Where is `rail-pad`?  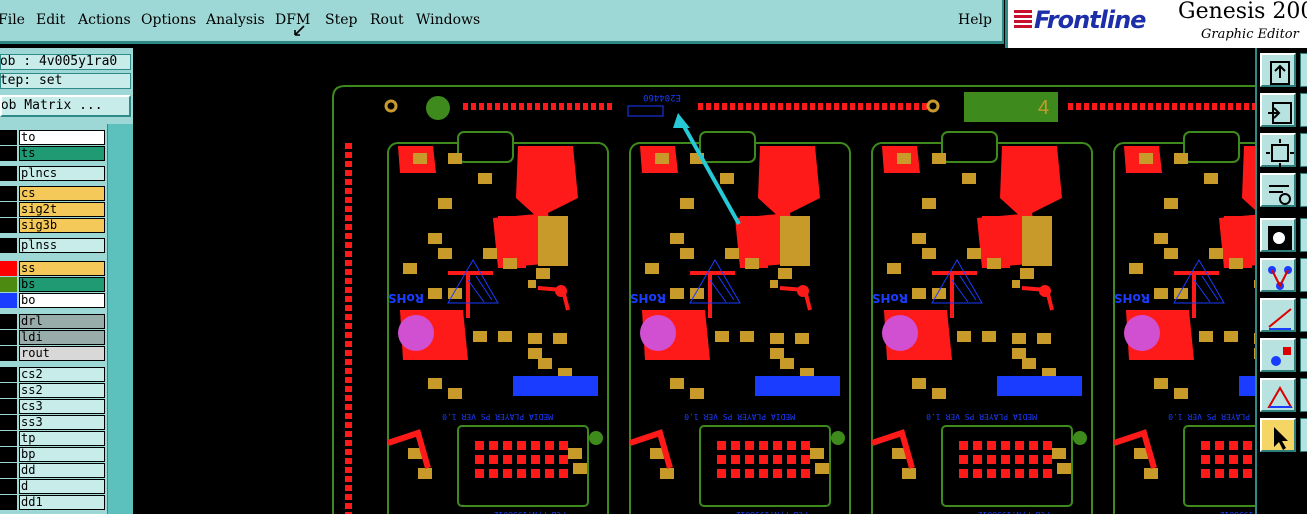 rail-pad is located at coordinates (348, 407).